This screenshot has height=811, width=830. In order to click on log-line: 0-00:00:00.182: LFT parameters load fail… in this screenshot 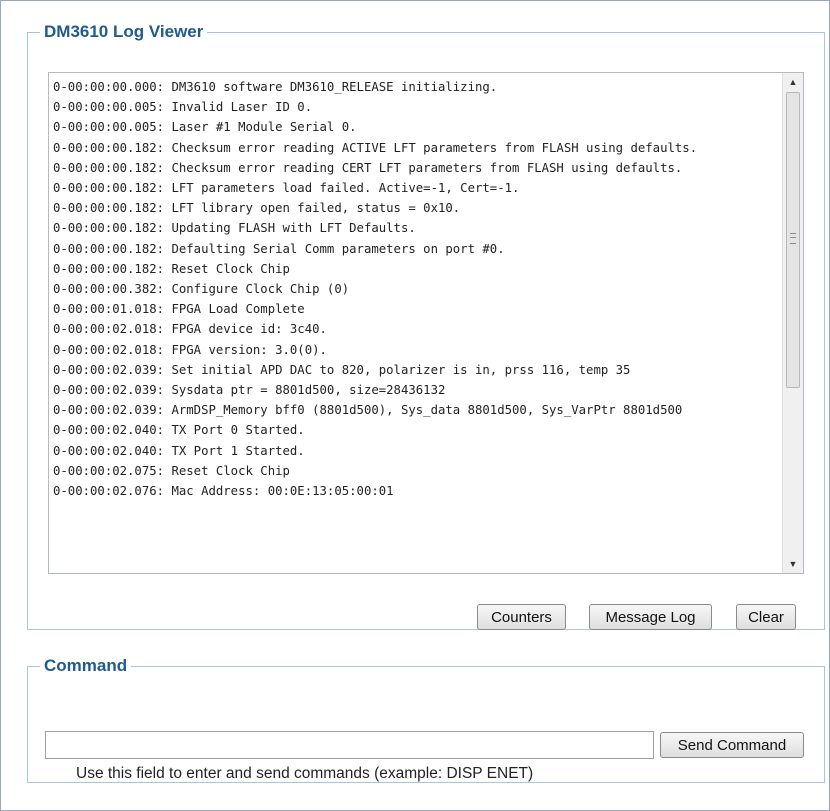, I will do `click(286, 188)`.